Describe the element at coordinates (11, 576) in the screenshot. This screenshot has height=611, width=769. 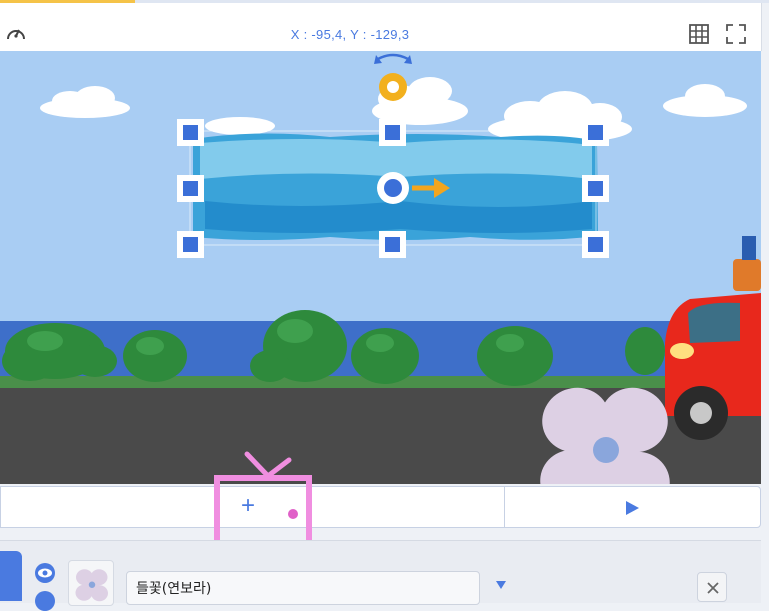
I see `shapes-tab-icon` at that location.